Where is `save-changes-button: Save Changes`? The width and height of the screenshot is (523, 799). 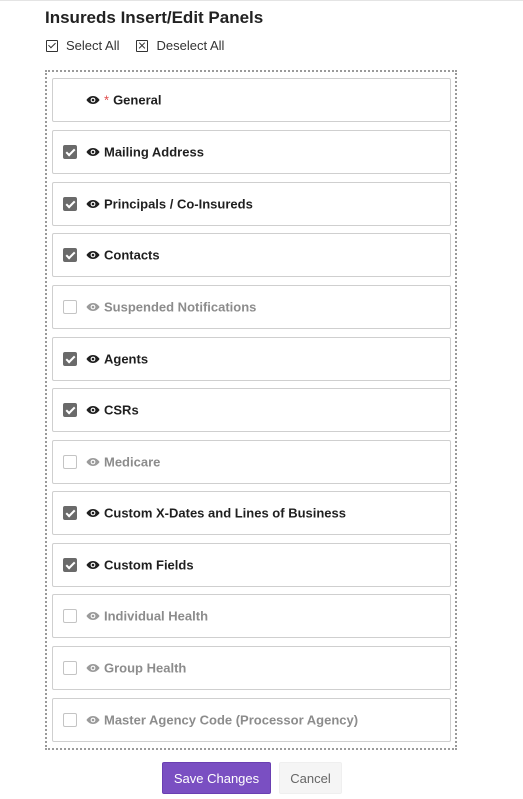 save-changes-button: Save Changes is located at coordinates (216, 778).